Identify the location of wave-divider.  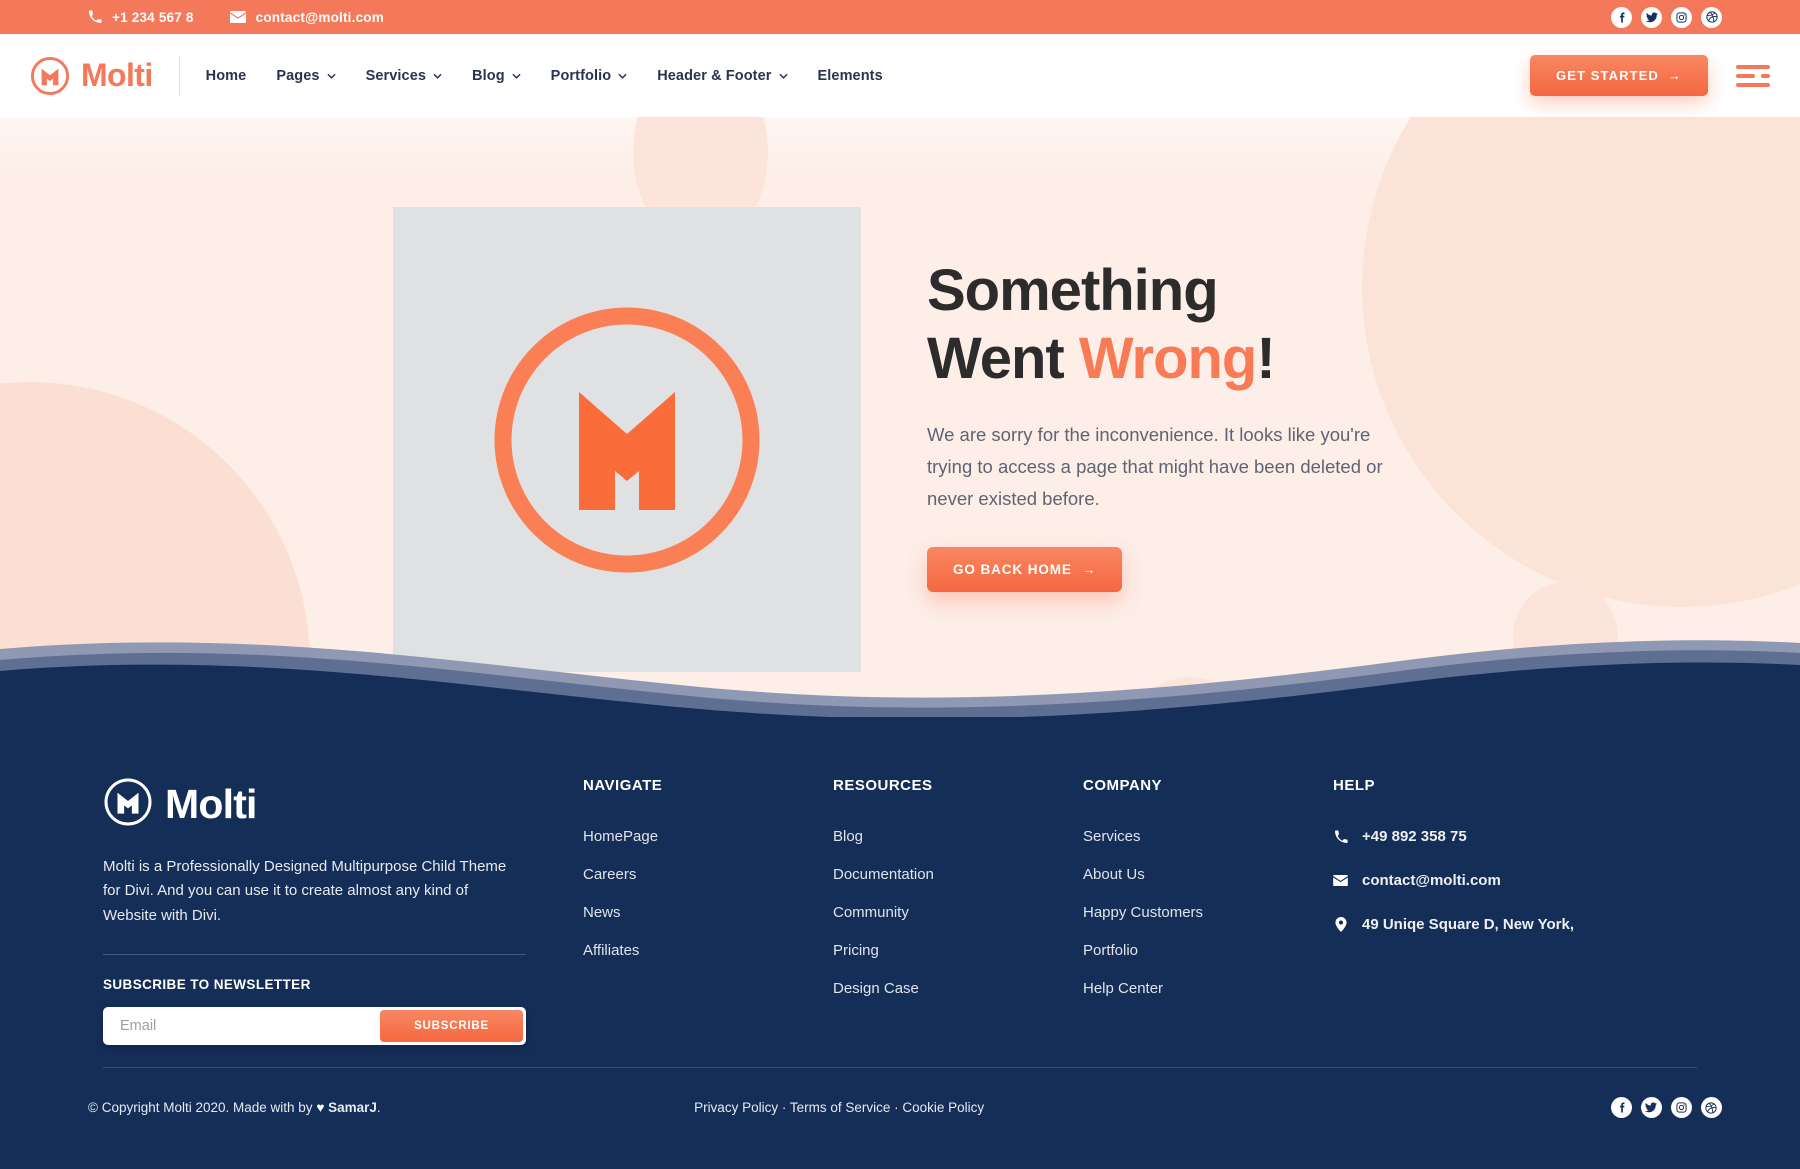
(900, 678).